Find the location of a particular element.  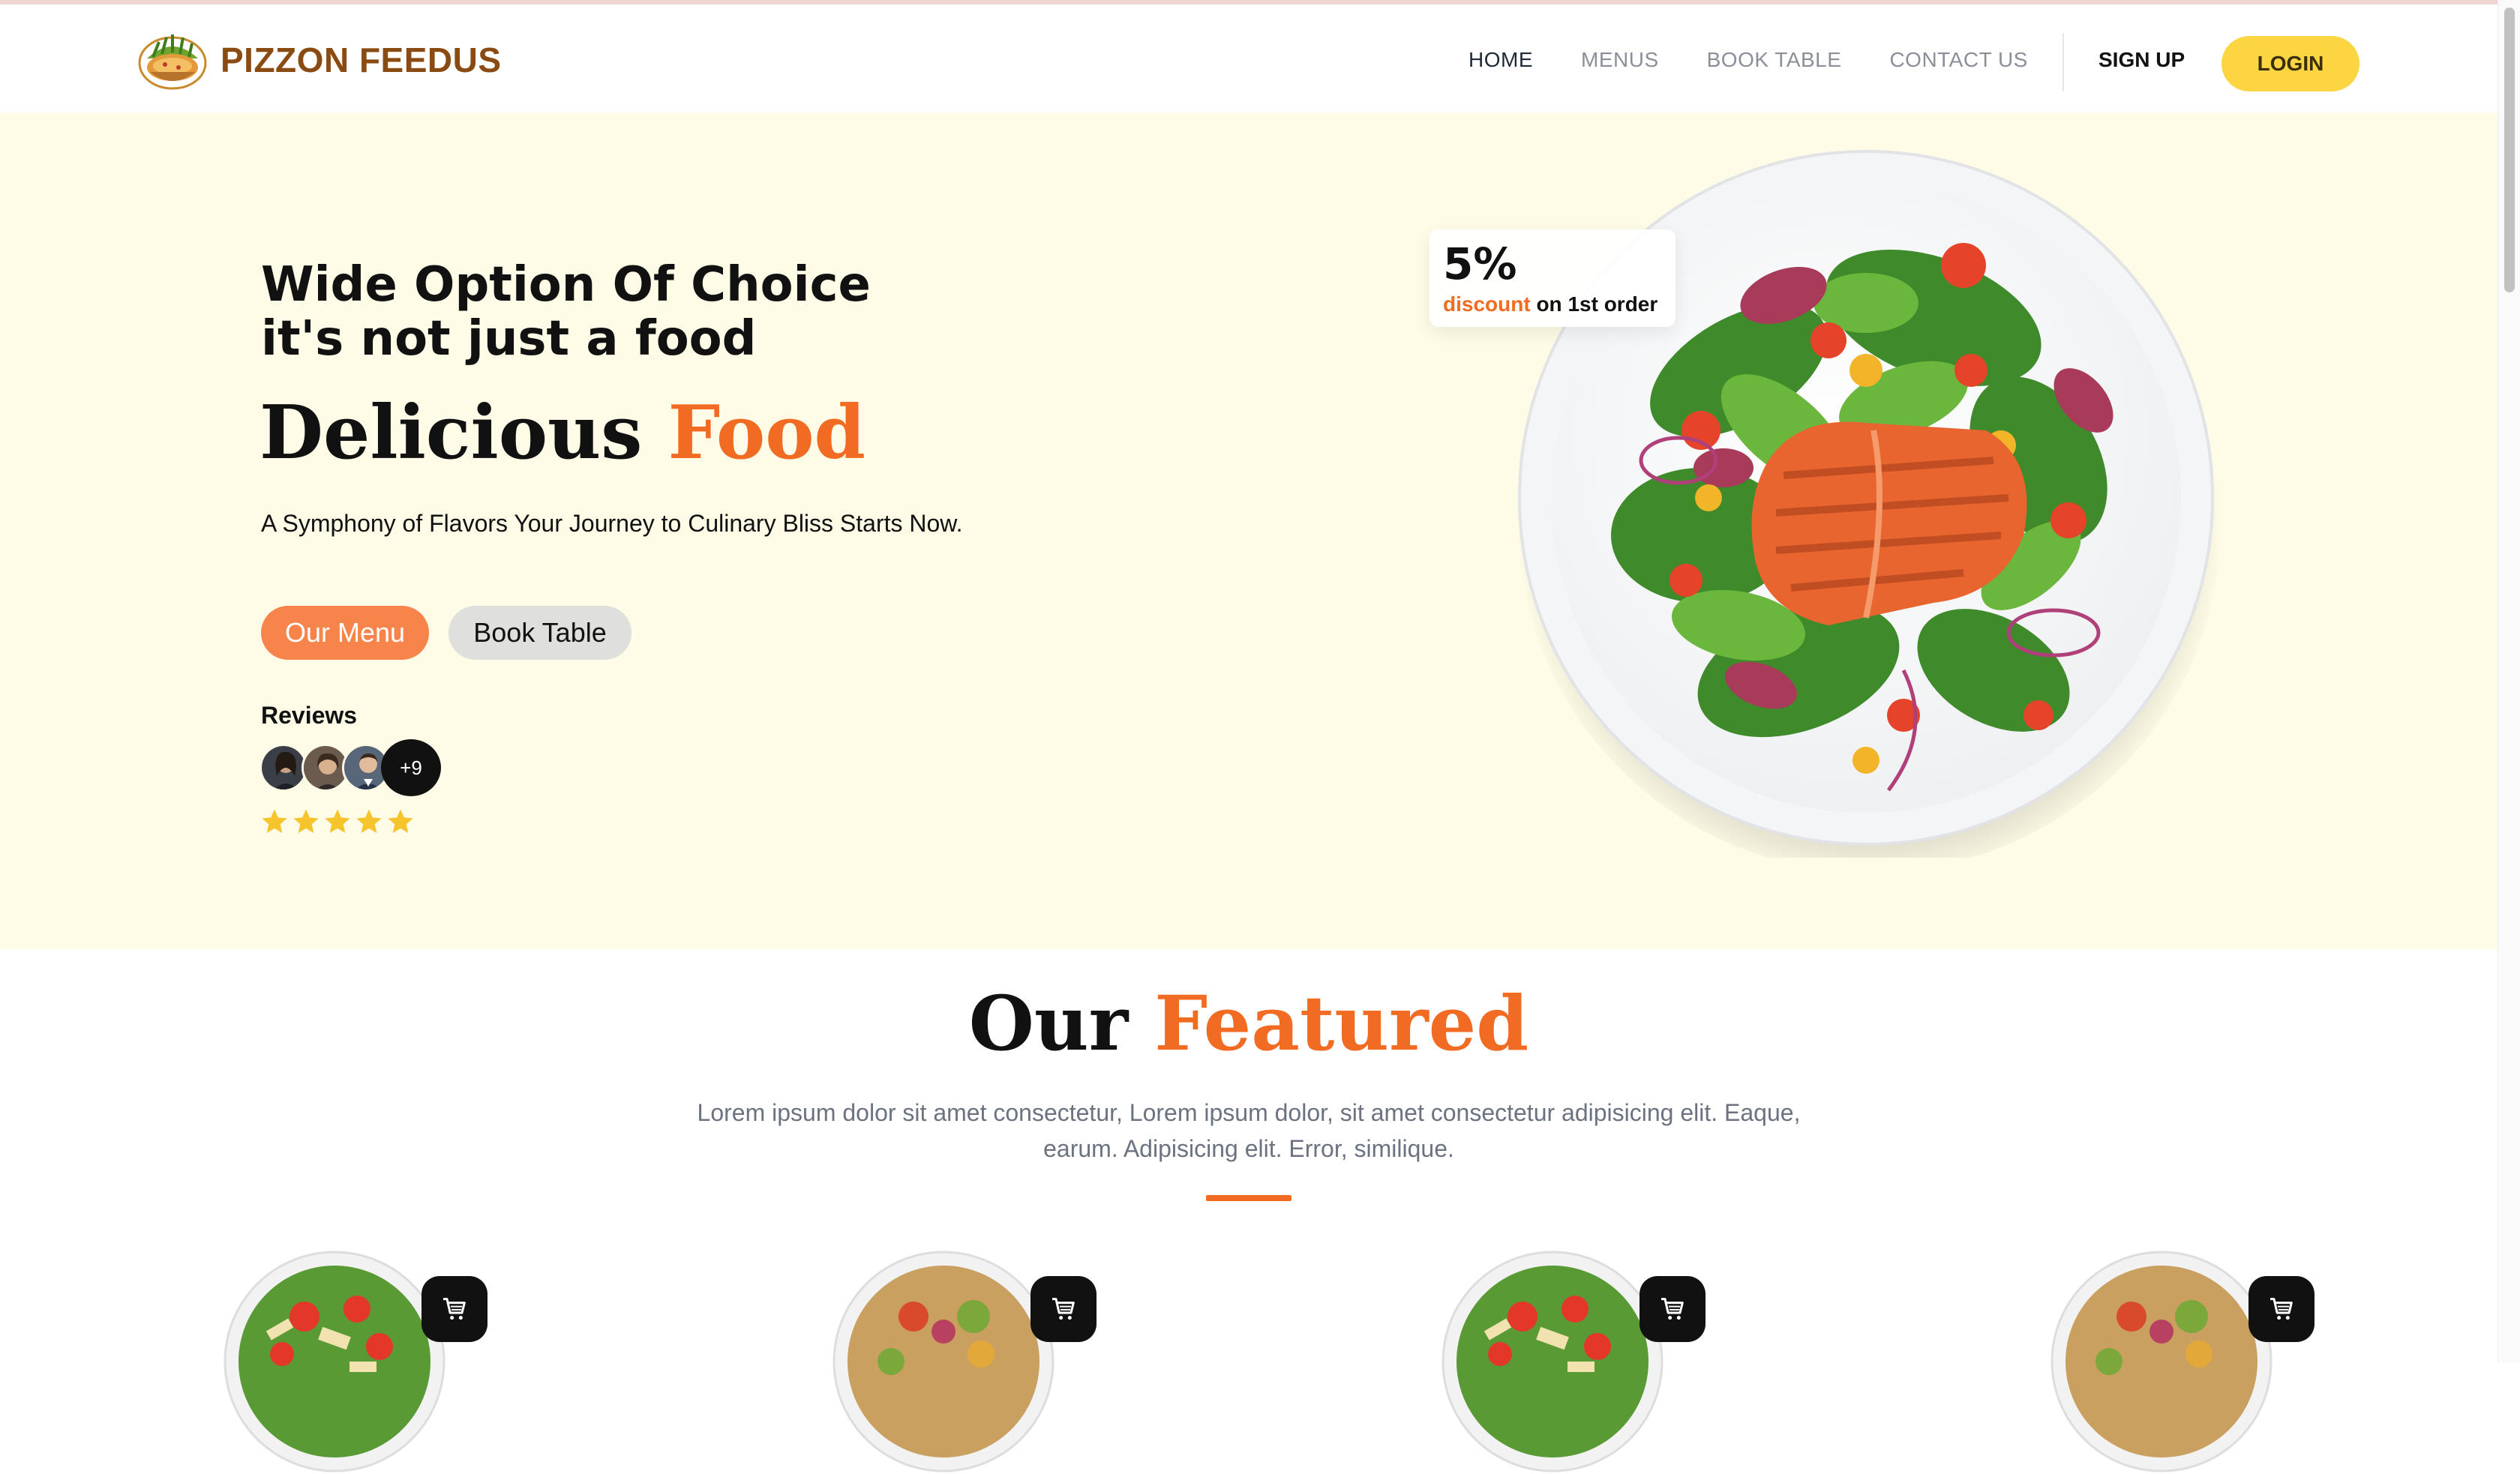

featured-title-accent: Featured is located at coordinates (1341, 1023).